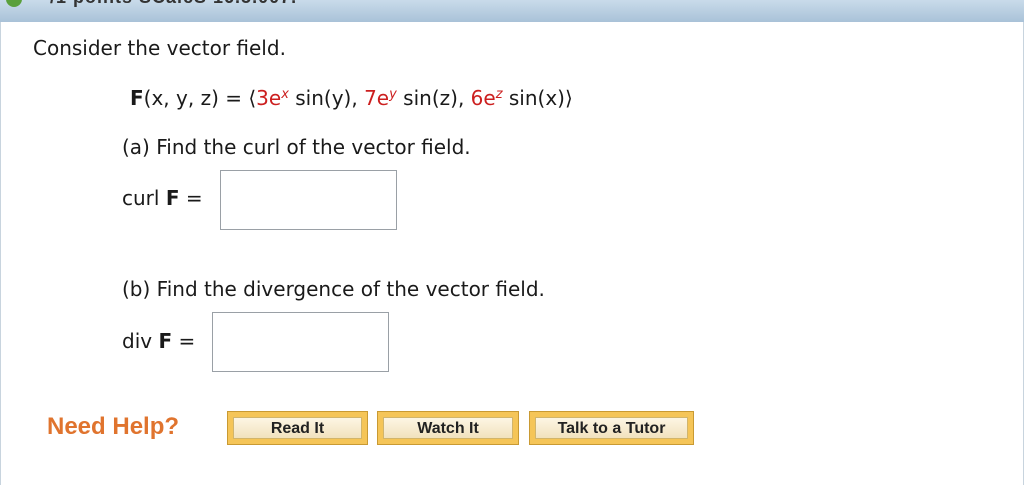 This screenshot has height=485, width=1024. What do you see at coordinates (196, 98) in the screenshot?
I see `eq-args: (x, y, z) =` at bounding box center [196, 98].